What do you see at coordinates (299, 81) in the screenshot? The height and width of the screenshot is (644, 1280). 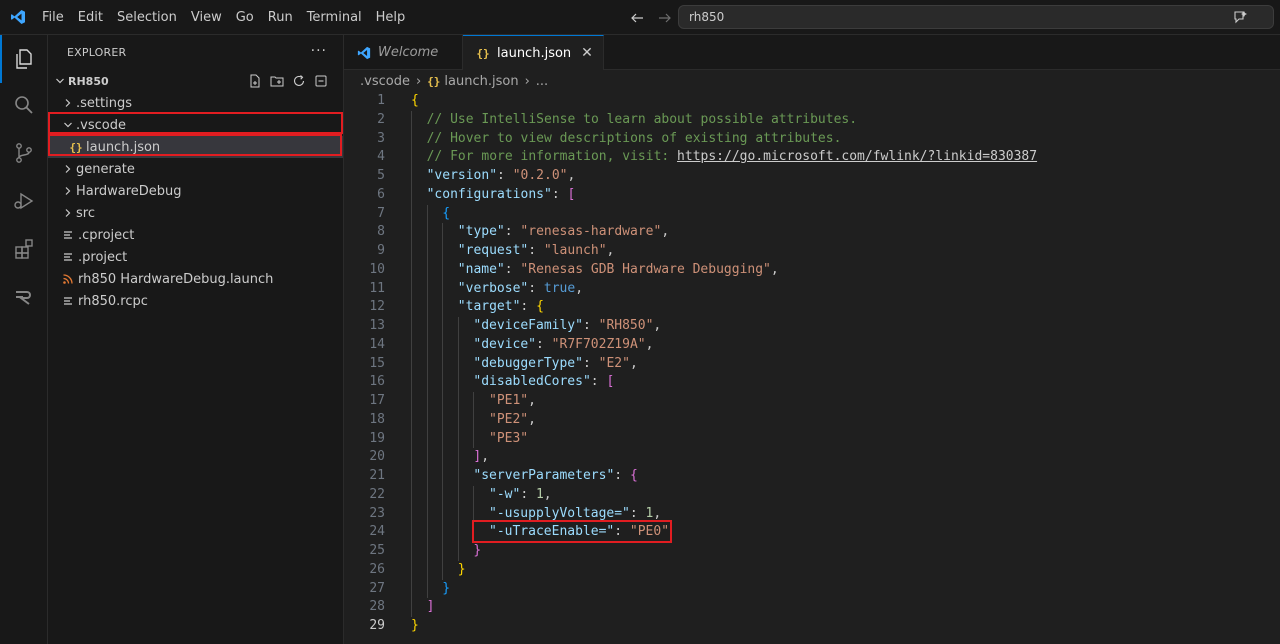 I see `refresh-icon` at bounding box center [299, 81].